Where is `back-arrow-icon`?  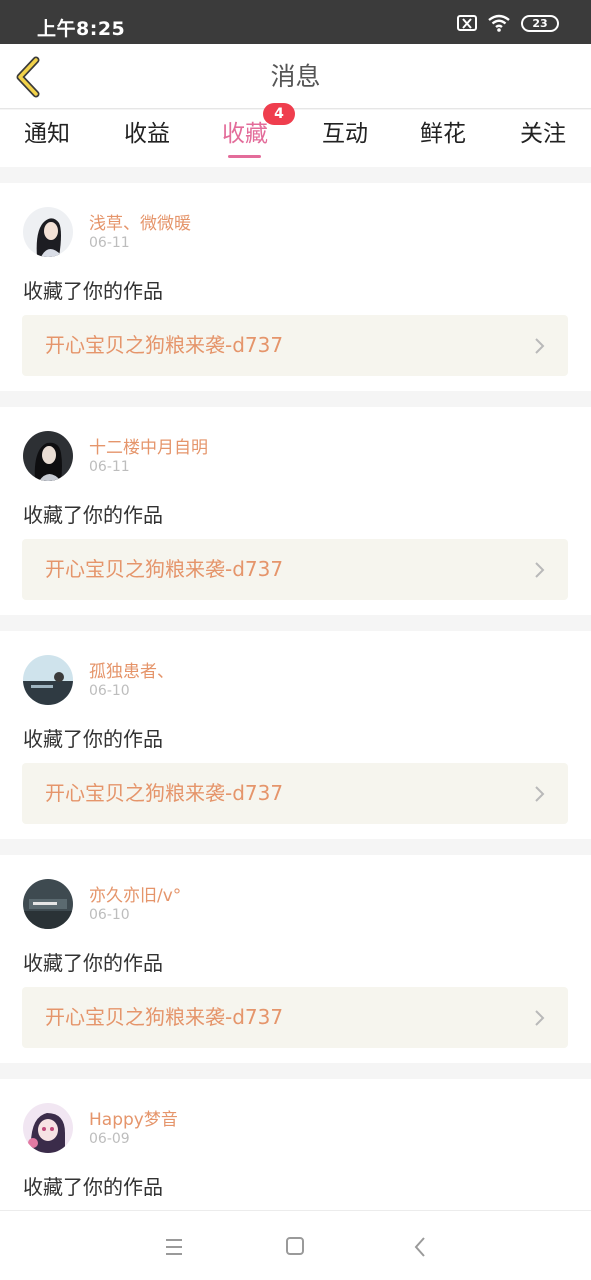
back-arrow-icon is located at coordinates (28, 77).